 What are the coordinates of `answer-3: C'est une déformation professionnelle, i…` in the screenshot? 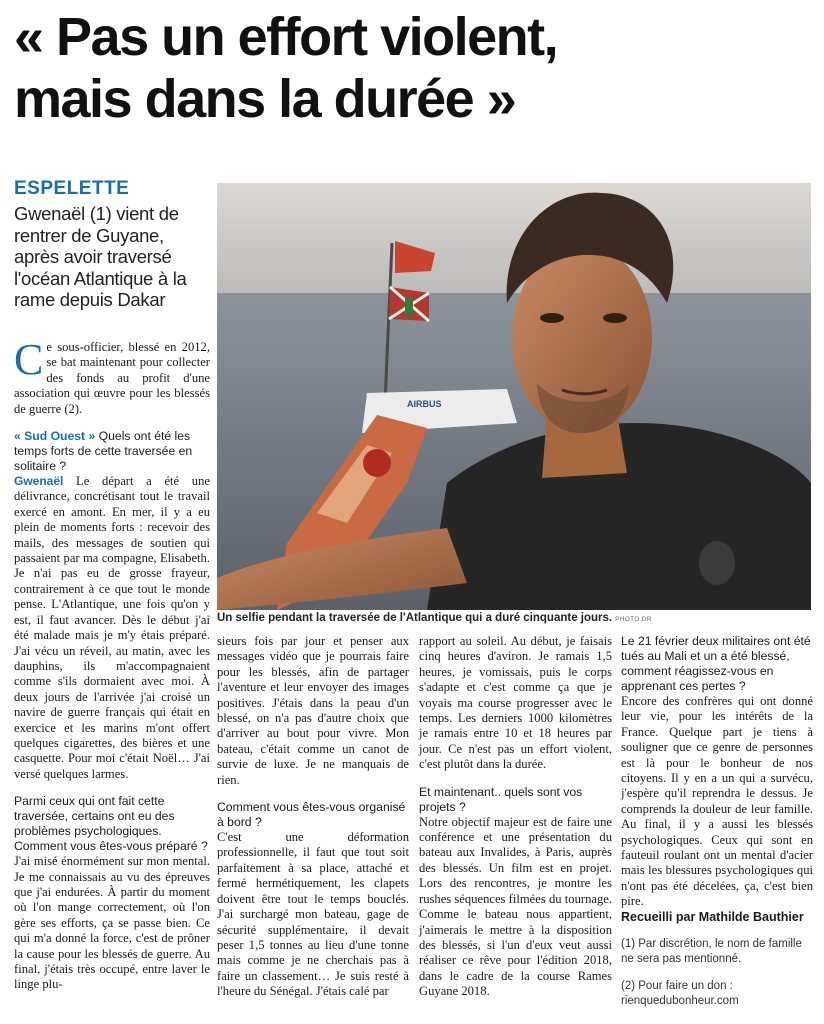 It's located at (313, 914).